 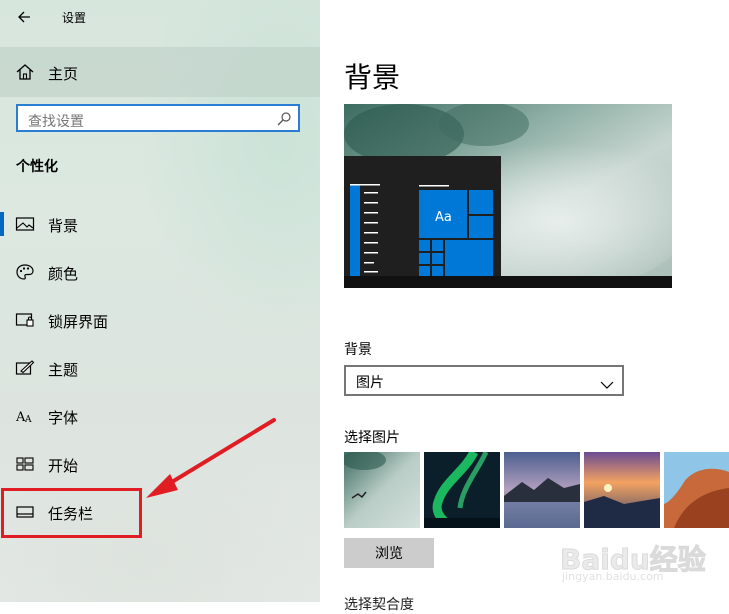 I want to click on sidebar-item-label: 主题, so click(x=63, y=370).